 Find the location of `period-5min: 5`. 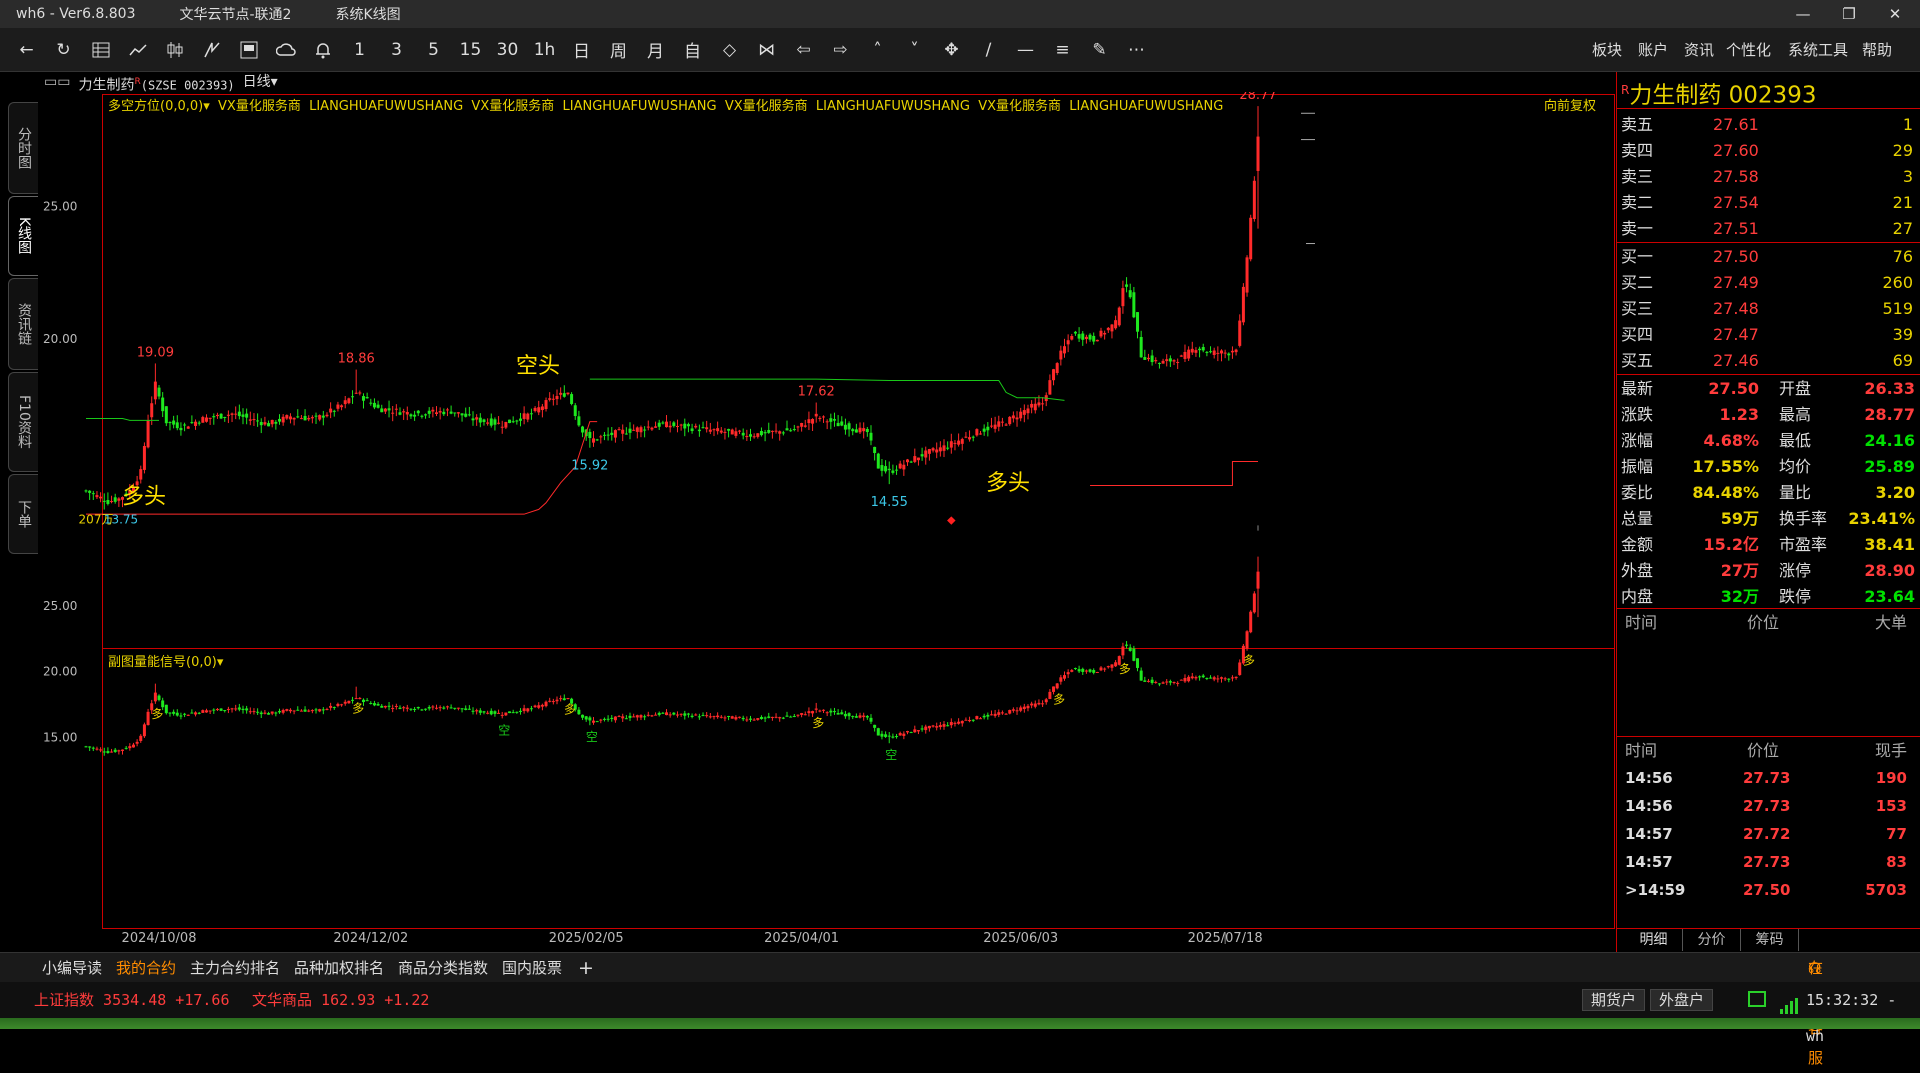

period-5min: 5 is located at coordinates (433, 50).